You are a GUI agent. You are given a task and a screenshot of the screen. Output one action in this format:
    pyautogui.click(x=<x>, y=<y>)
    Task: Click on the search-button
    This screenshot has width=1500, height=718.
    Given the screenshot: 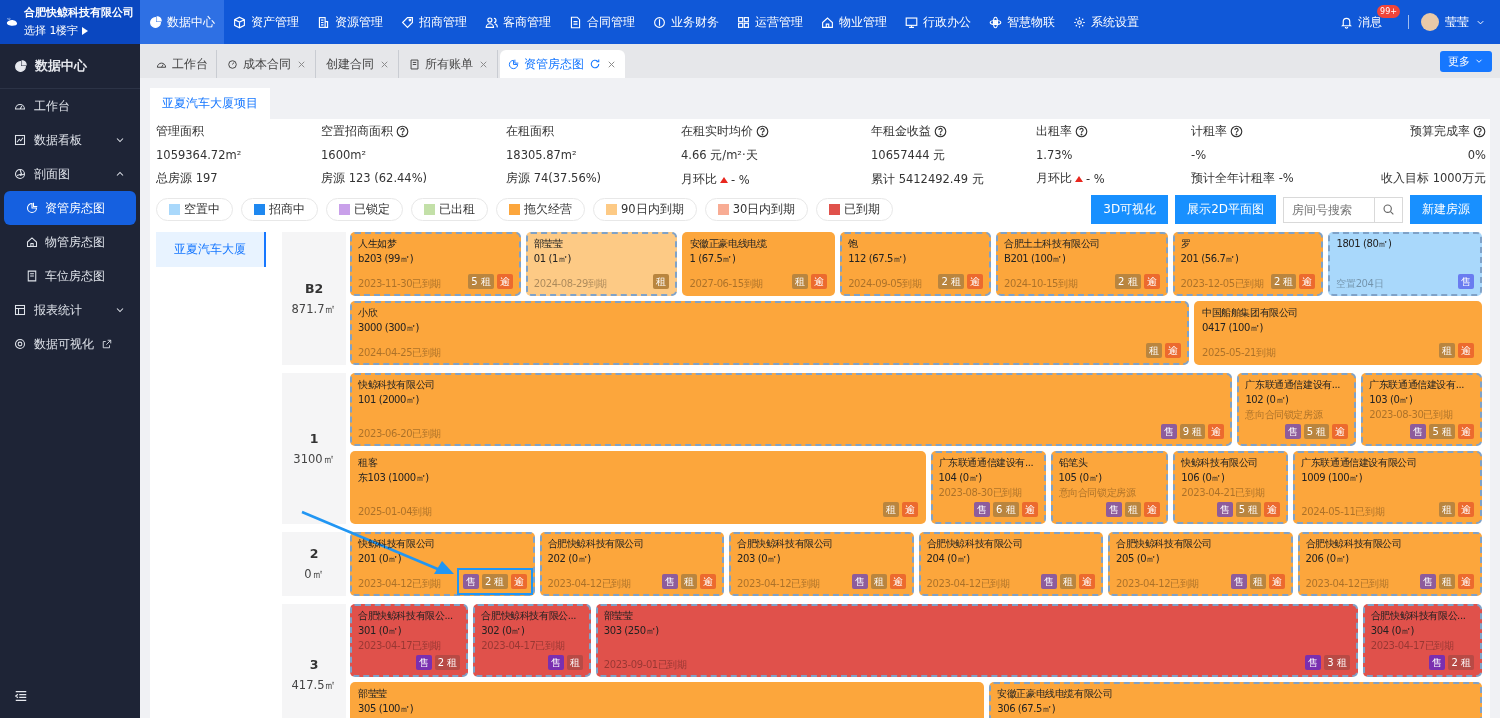 What is the action you would take?
    pyautogui.click(x=1389, y=209)
    